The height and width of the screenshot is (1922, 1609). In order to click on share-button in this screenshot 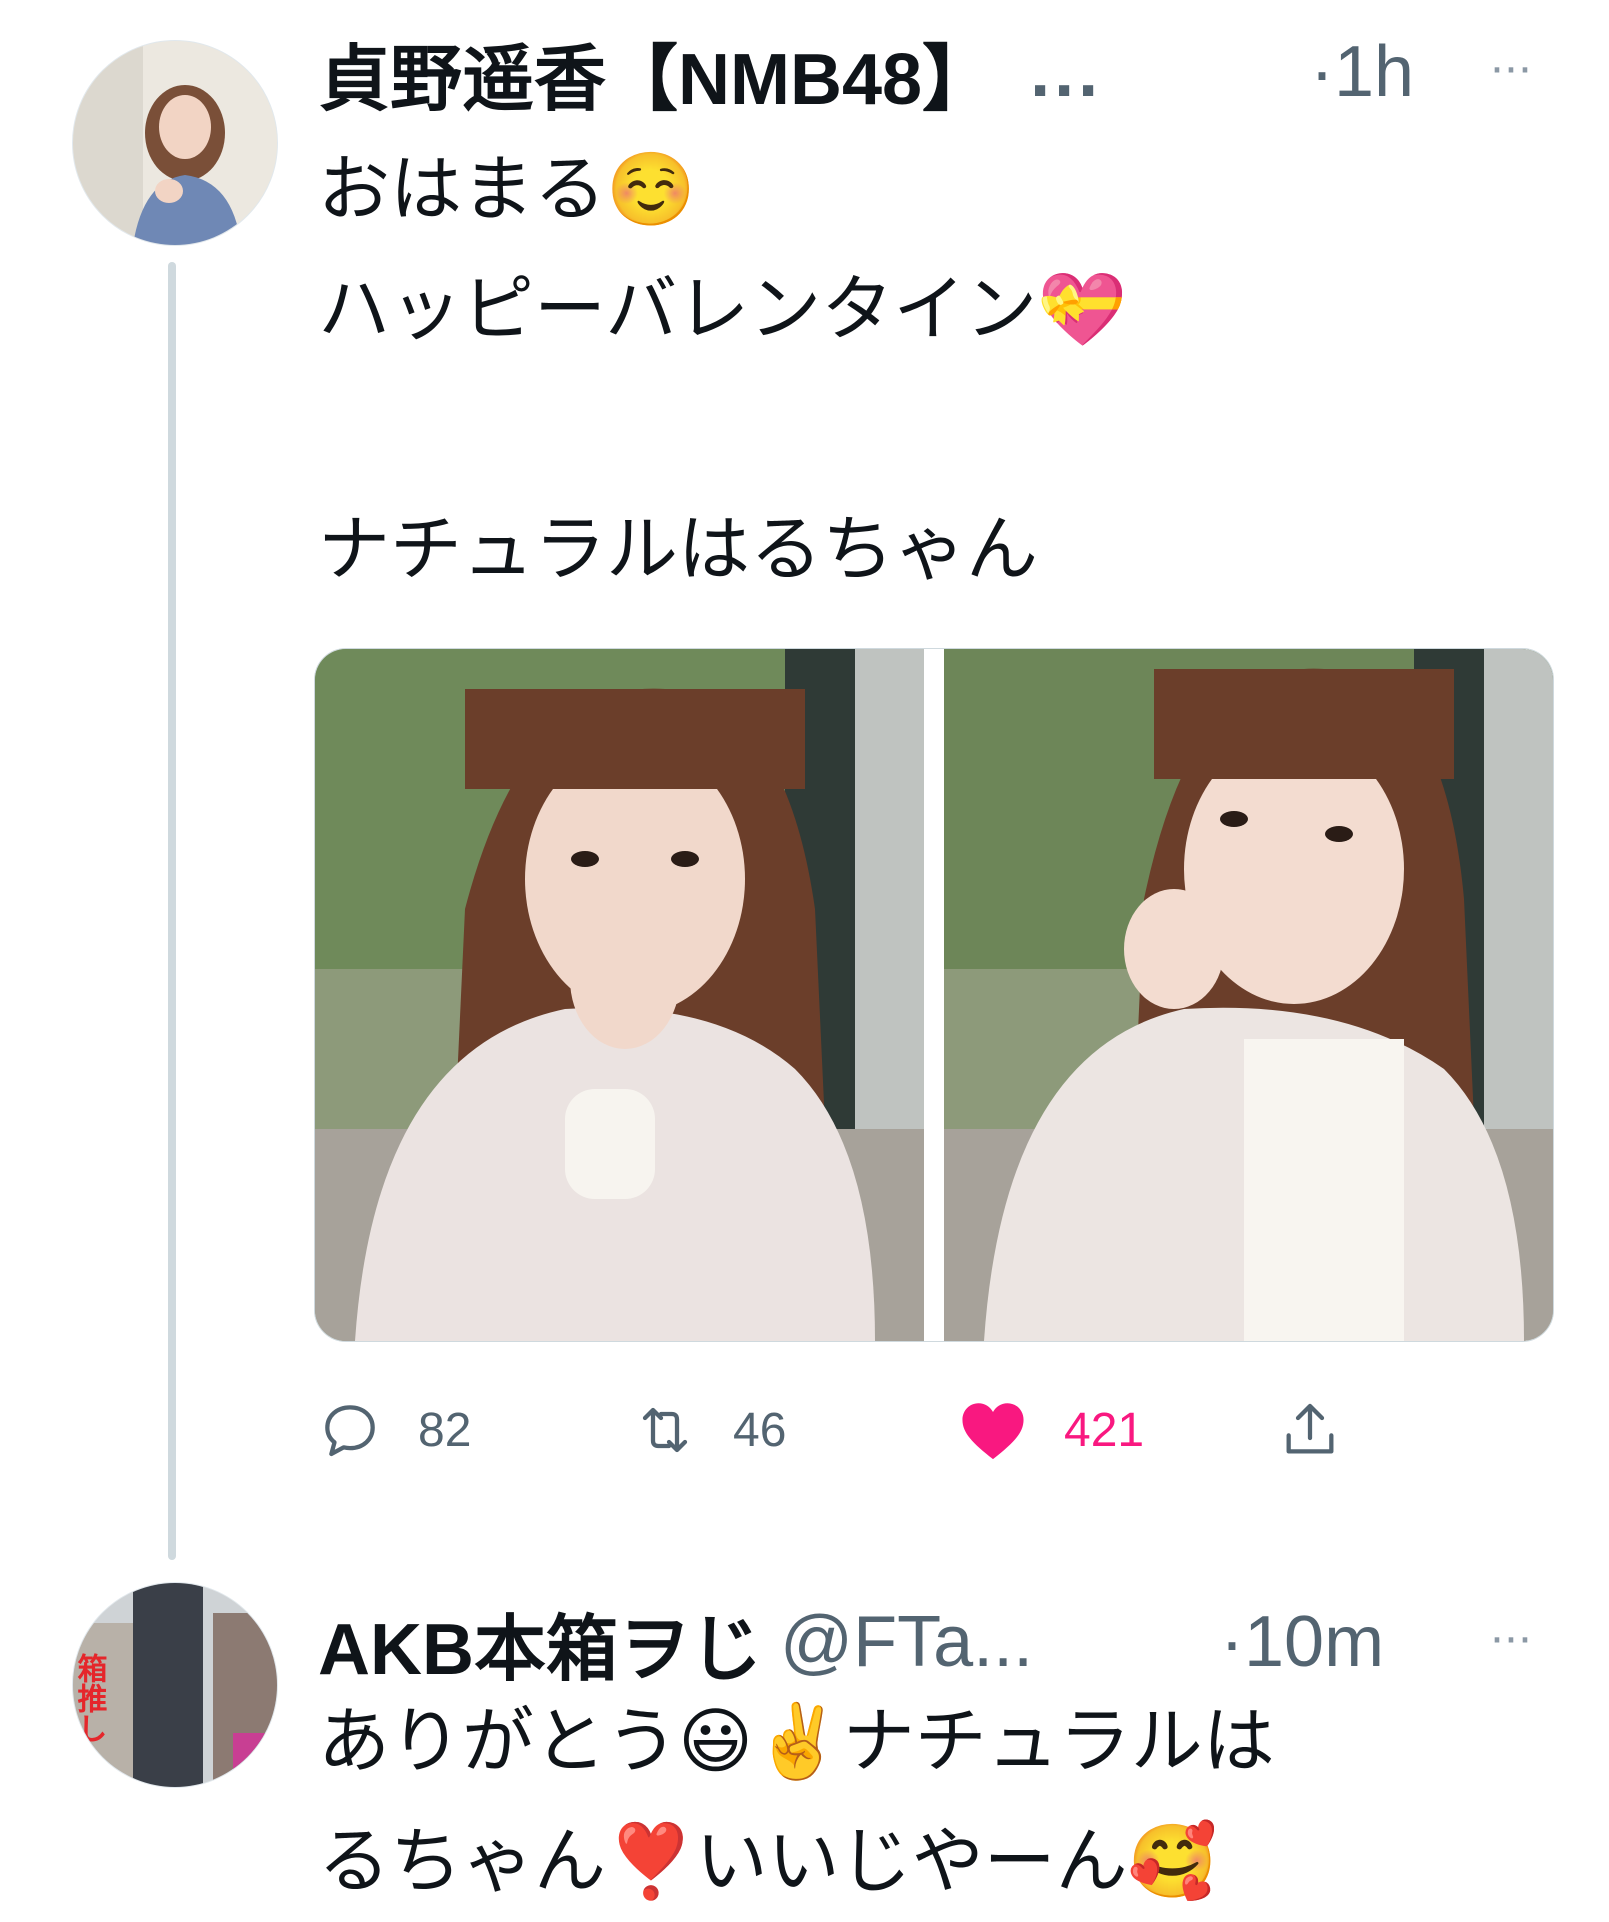, I will do `click(1310, 1430)`.